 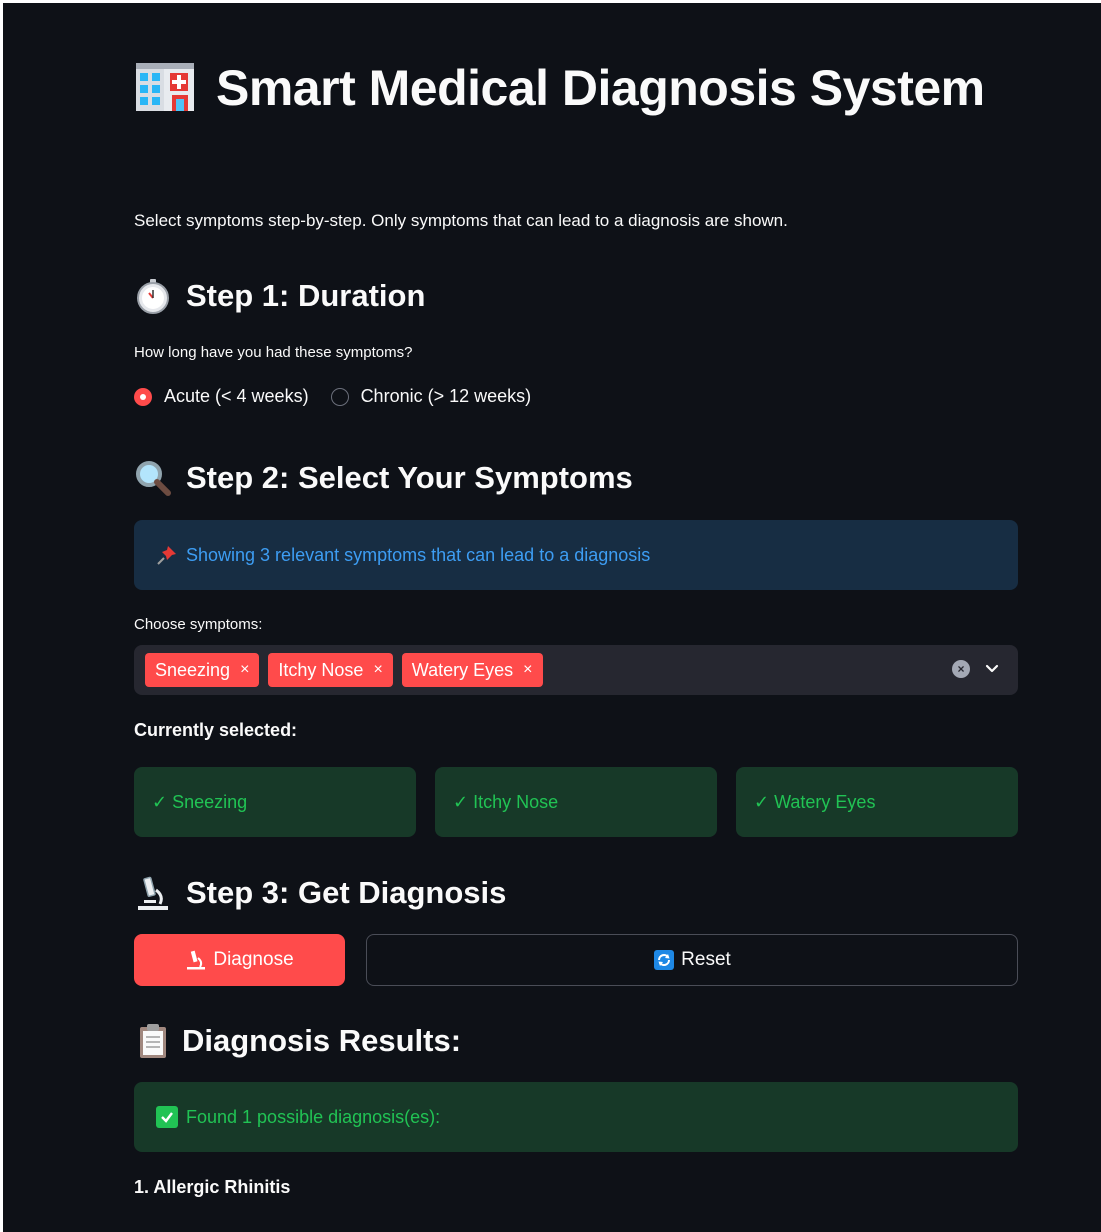 What do you see at coordinates (977, 669) in the screenshot?
I see `multiselect-controls: ×` at bounding box center [977, 669].